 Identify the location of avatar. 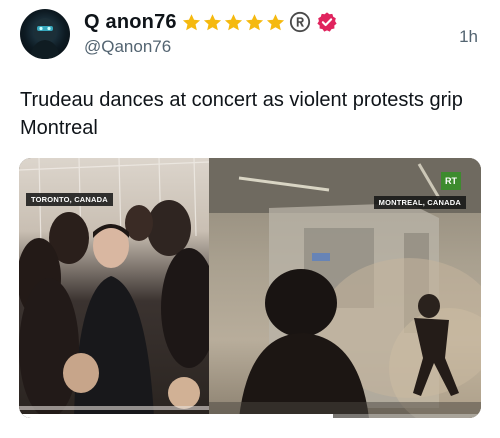
(45, 34).